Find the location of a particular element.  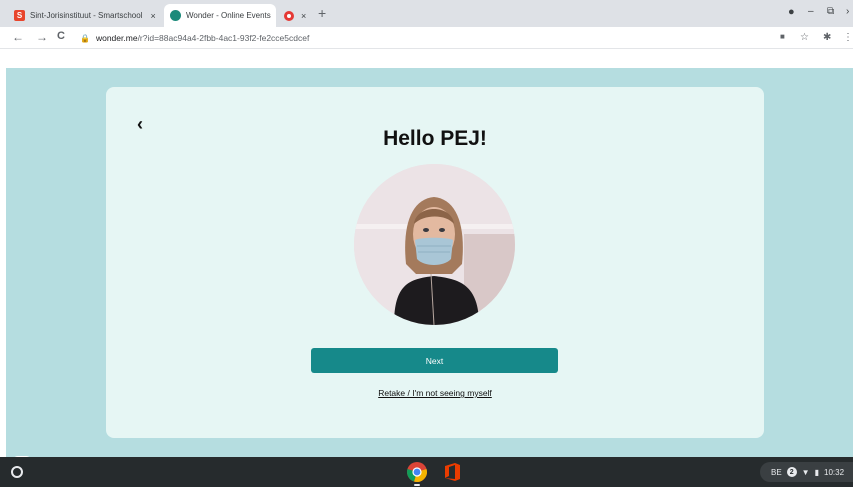

wonder-icon is located at coordinates (175, 15).